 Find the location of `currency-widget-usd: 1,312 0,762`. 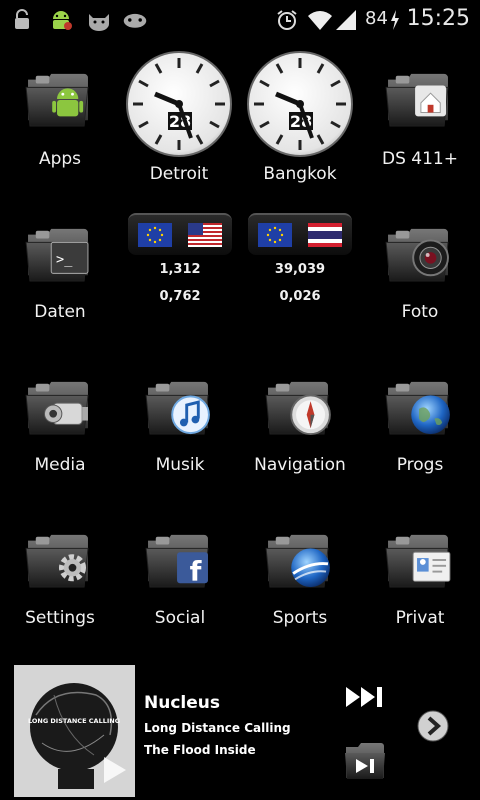

currency-widget-usd: 1,312 0,762 is located at coordinates (180, 263).